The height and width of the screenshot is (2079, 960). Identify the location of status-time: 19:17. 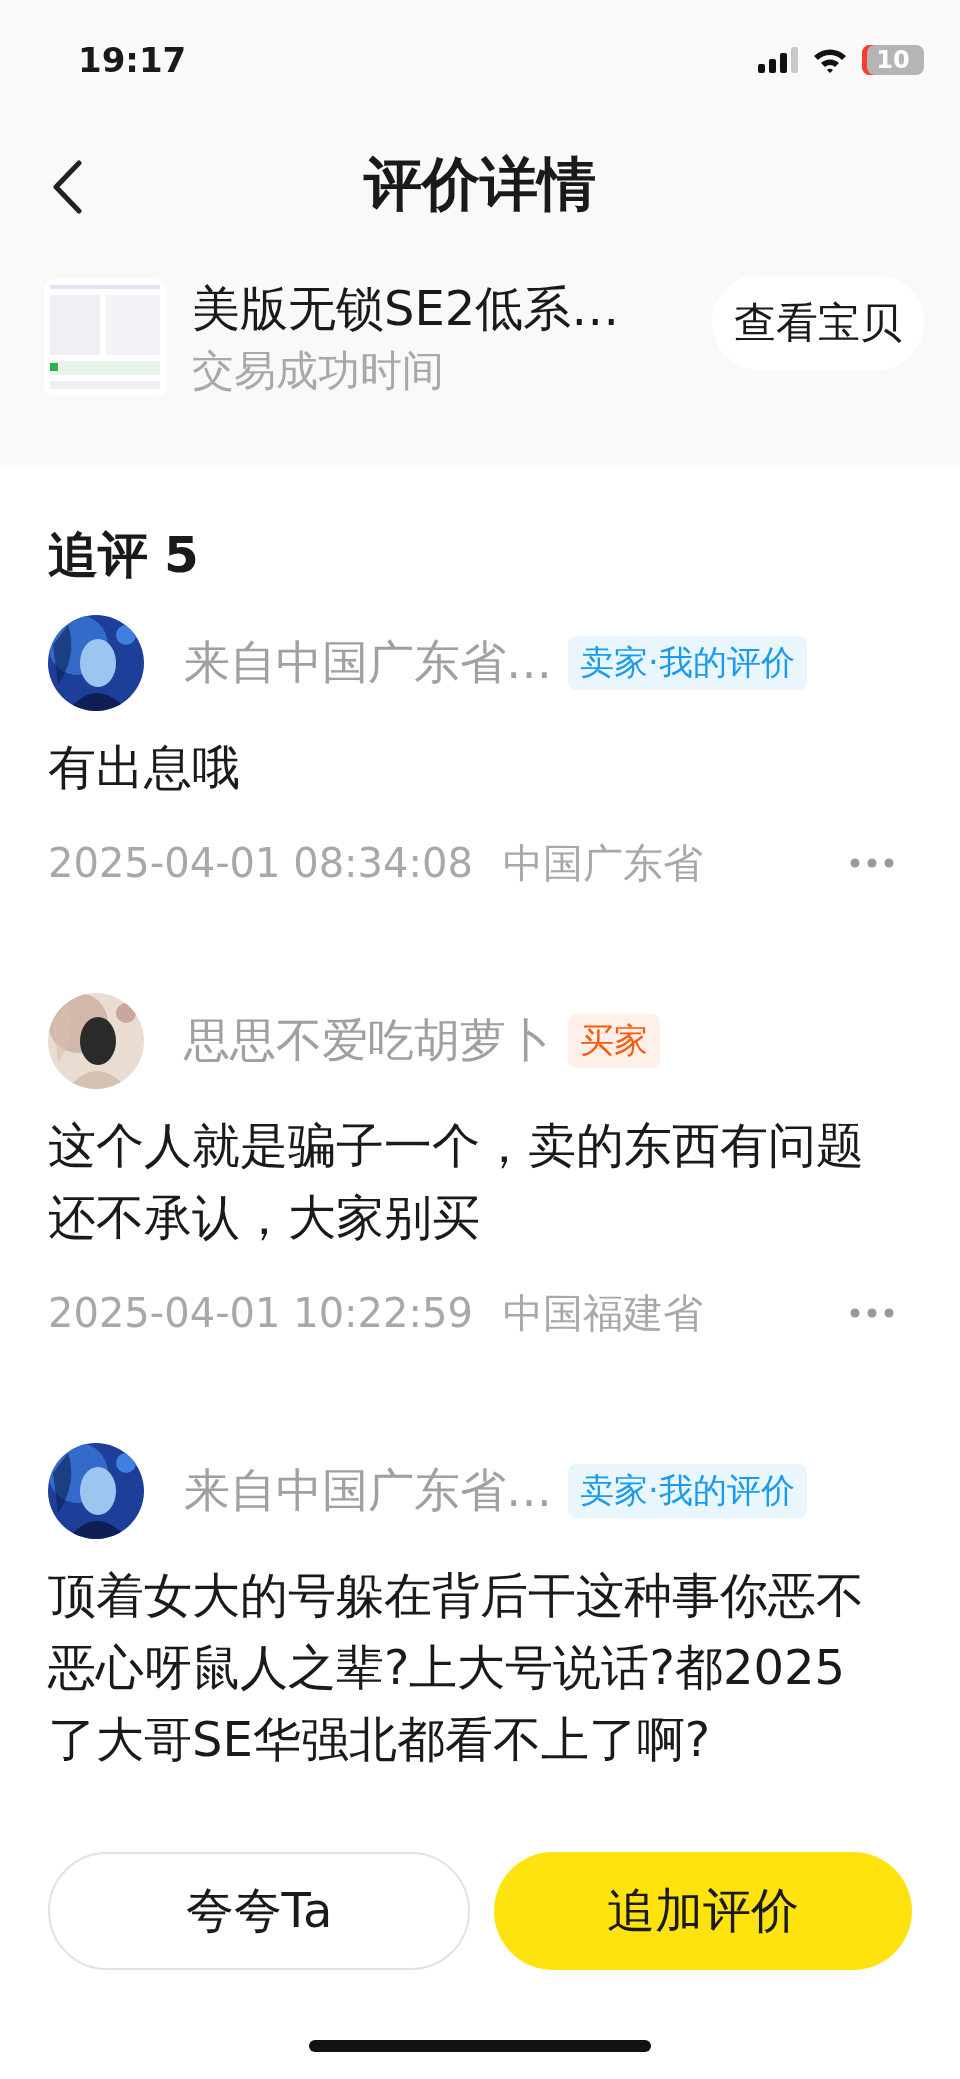
(132, 60).